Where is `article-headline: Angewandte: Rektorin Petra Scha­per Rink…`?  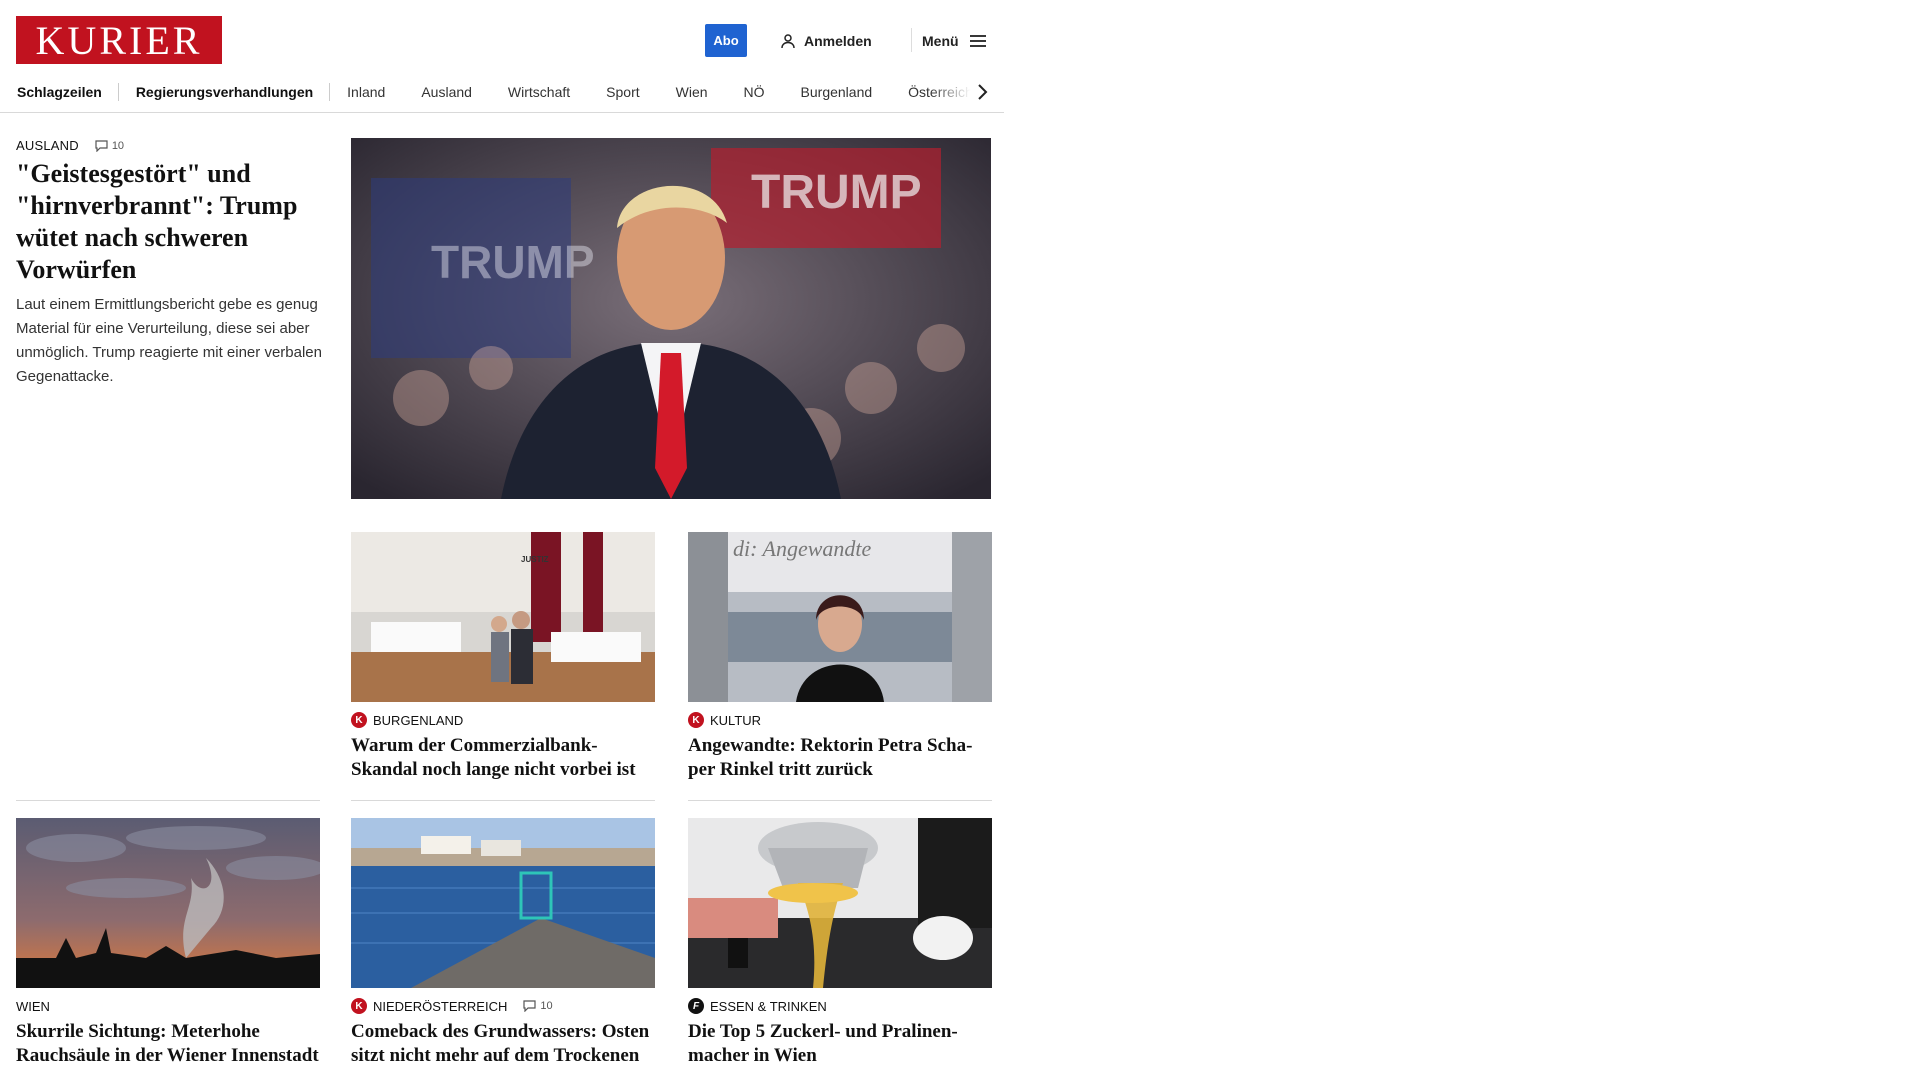 article-headline: Angewandte: Rektorin Petra Scha­per Rink… is located at coordinates (840, 758).